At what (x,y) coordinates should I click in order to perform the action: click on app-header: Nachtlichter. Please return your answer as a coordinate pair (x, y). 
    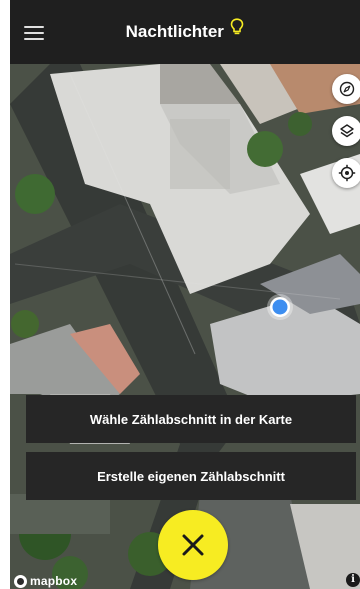
    Looking at the image, I should click on (185, 32).